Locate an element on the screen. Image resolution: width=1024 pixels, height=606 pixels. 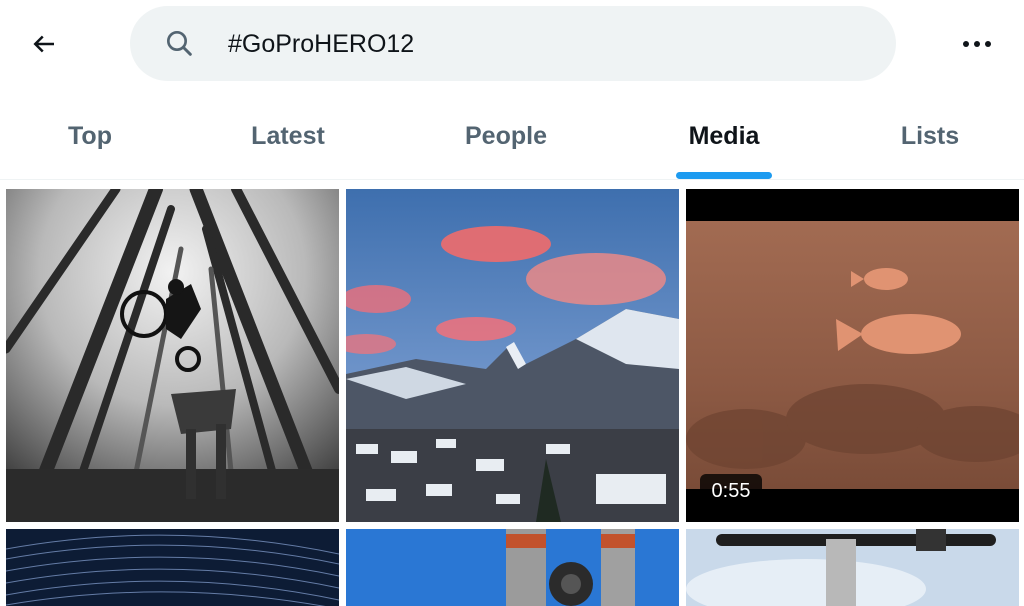
active-tab-indicator is located at coordinates (724, 175).